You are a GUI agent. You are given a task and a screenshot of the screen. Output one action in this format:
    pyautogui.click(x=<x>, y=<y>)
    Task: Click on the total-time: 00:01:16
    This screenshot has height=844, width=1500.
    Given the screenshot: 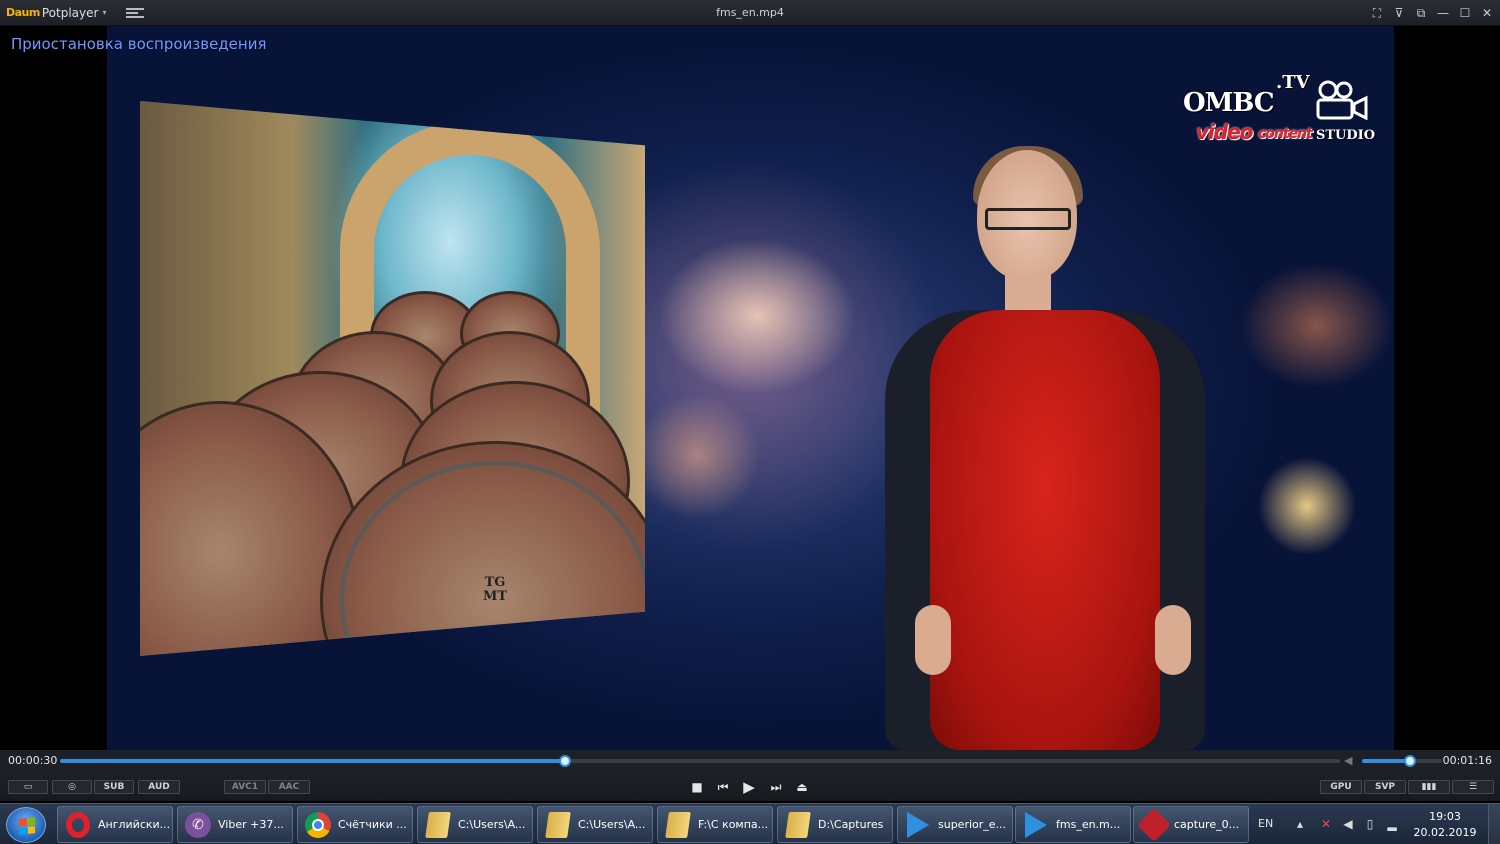 What is the action you would take?
    pyautogui.click(x=1467, y=760)
    